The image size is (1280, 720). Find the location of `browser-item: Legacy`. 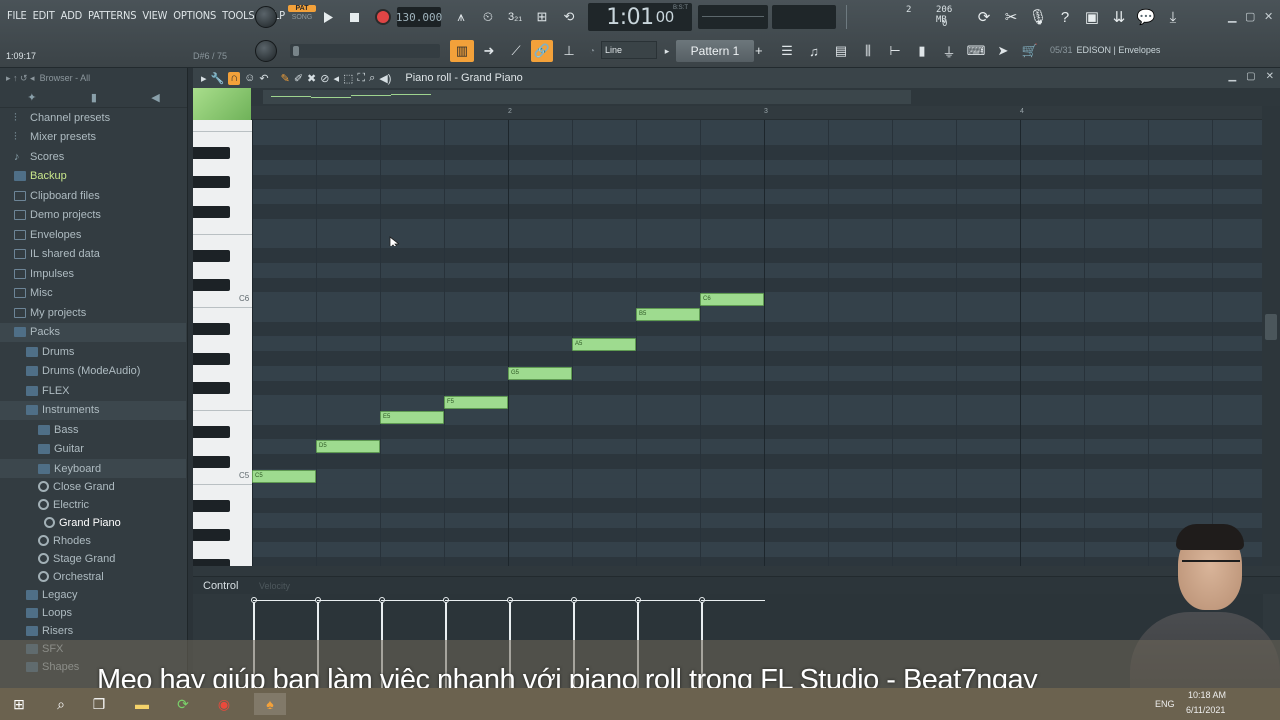

browser-item: Legacy is located at coordinates (93, 594).